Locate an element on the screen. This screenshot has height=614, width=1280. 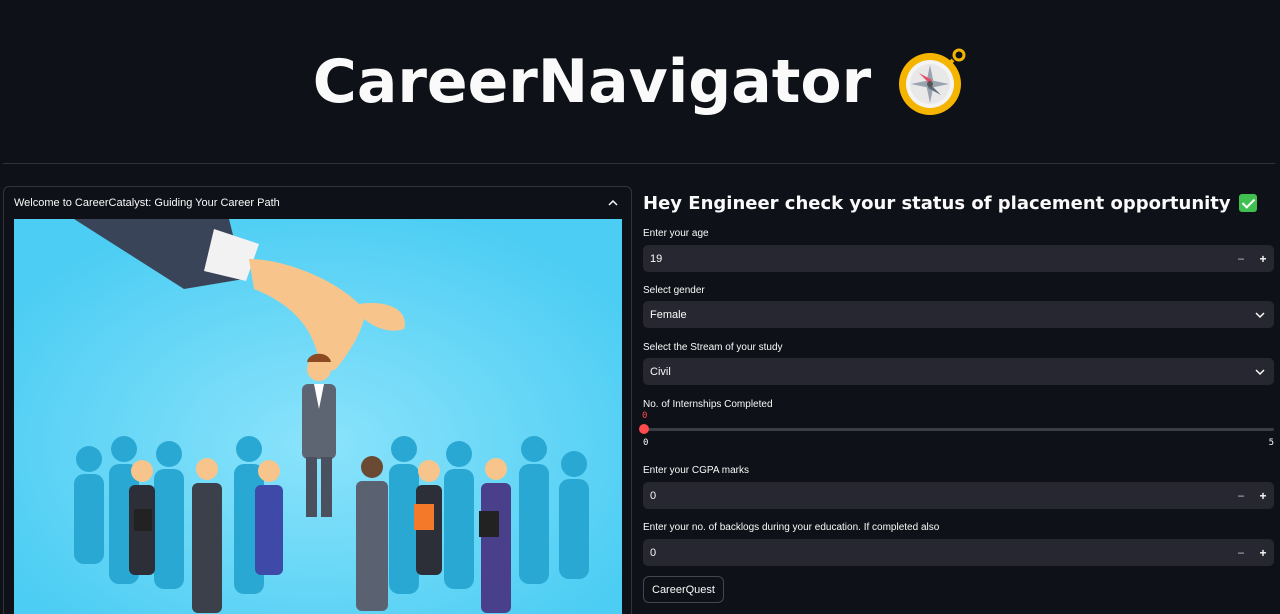
age-increment-button: + is located at coordinates (1263, 258).